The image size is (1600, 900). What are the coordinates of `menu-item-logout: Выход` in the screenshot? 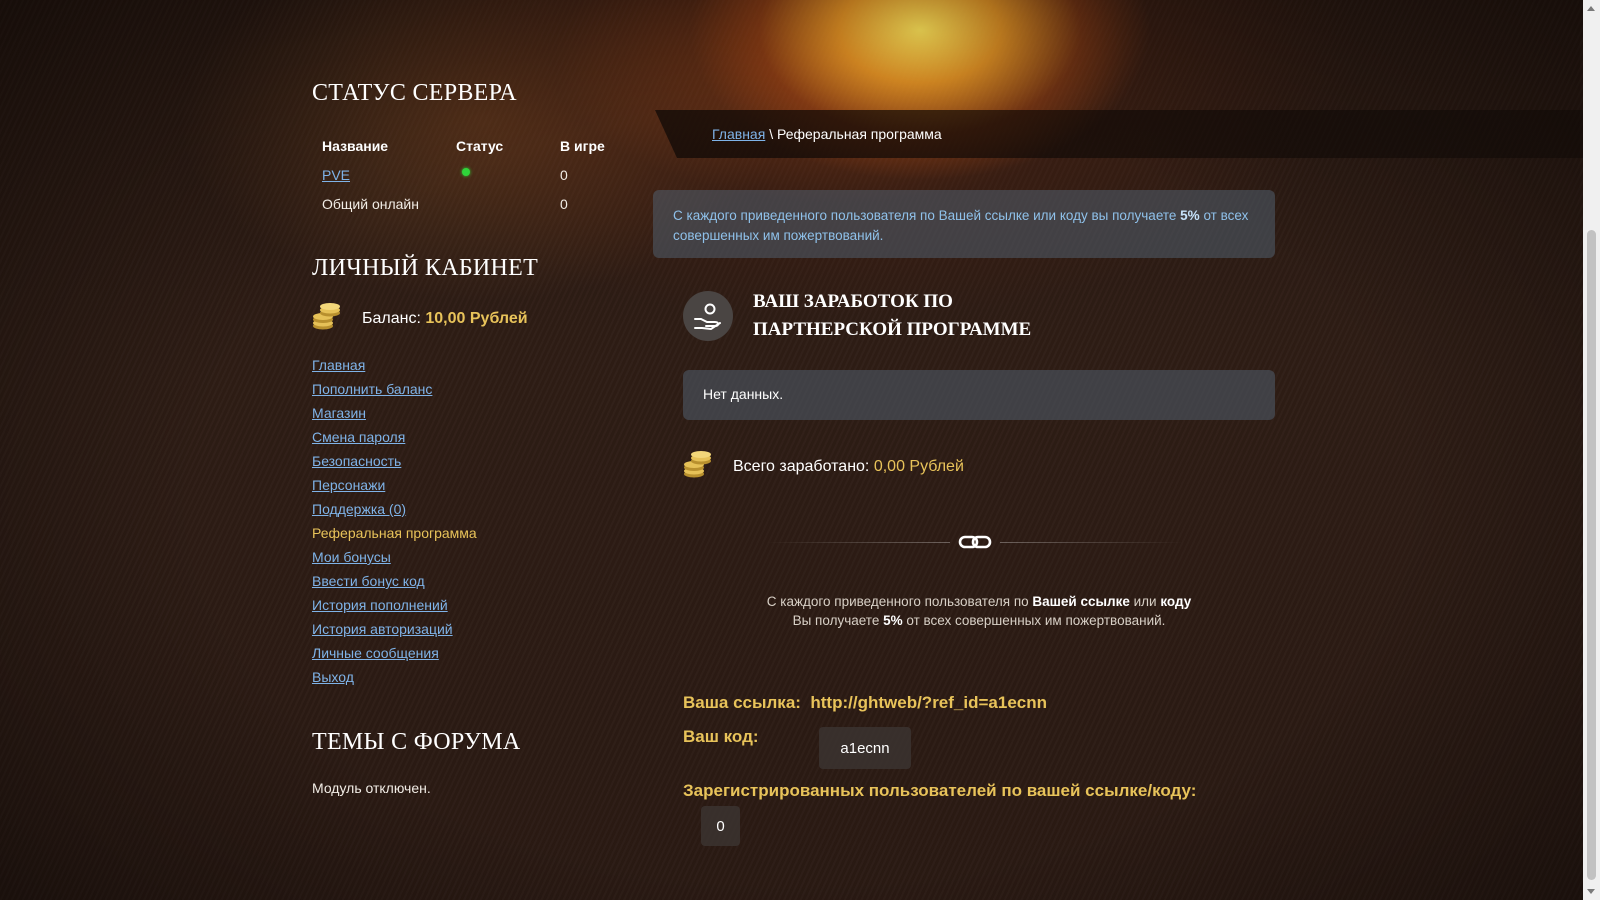 It's located at (333, 677).